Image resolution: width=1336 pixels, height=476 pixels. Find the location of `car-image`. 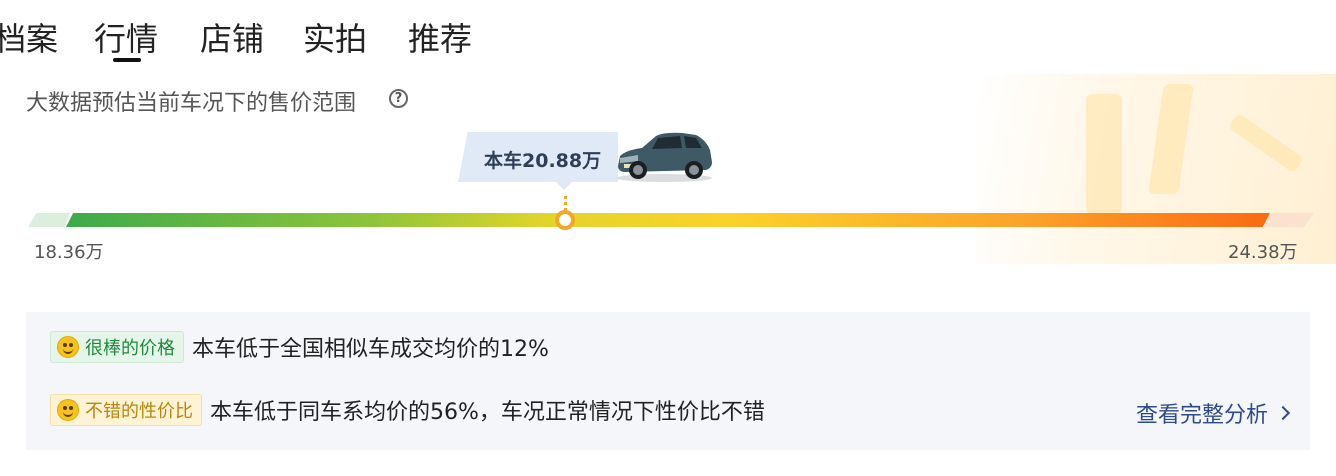

car-image is located at coordinates (664, 157).